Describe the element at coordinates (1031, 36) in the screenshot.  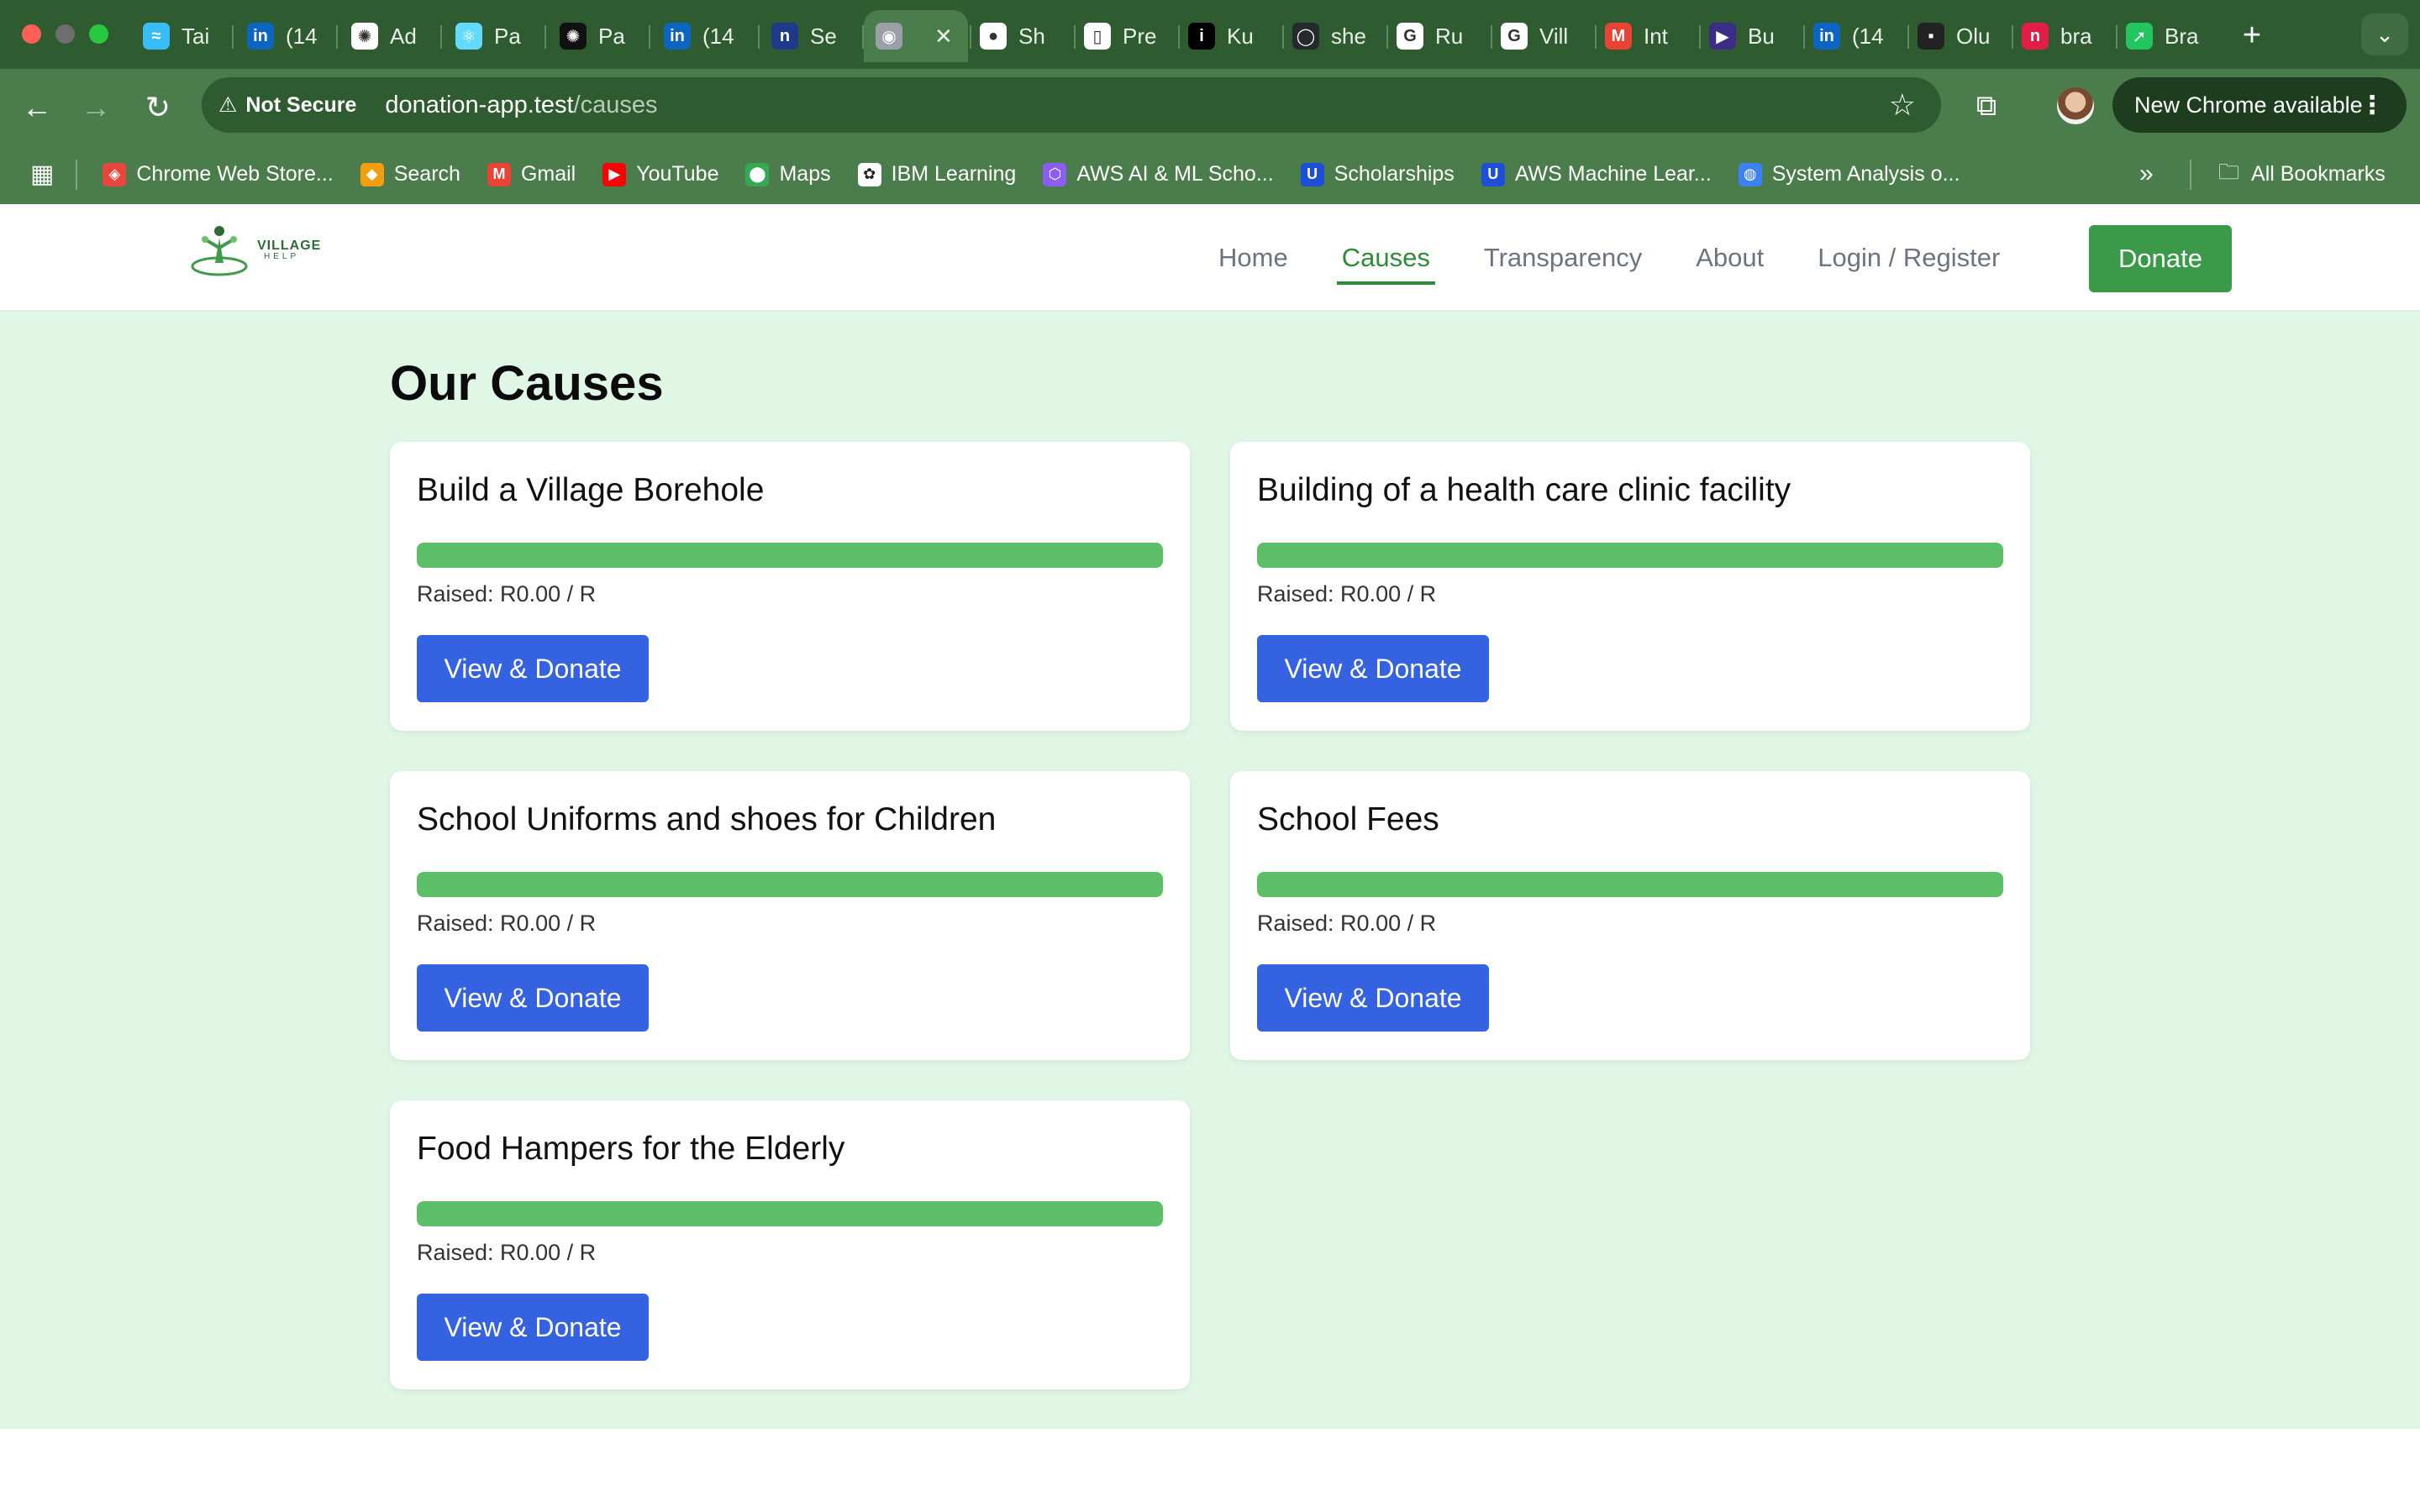
I see `tab-title: Sh` at that location.